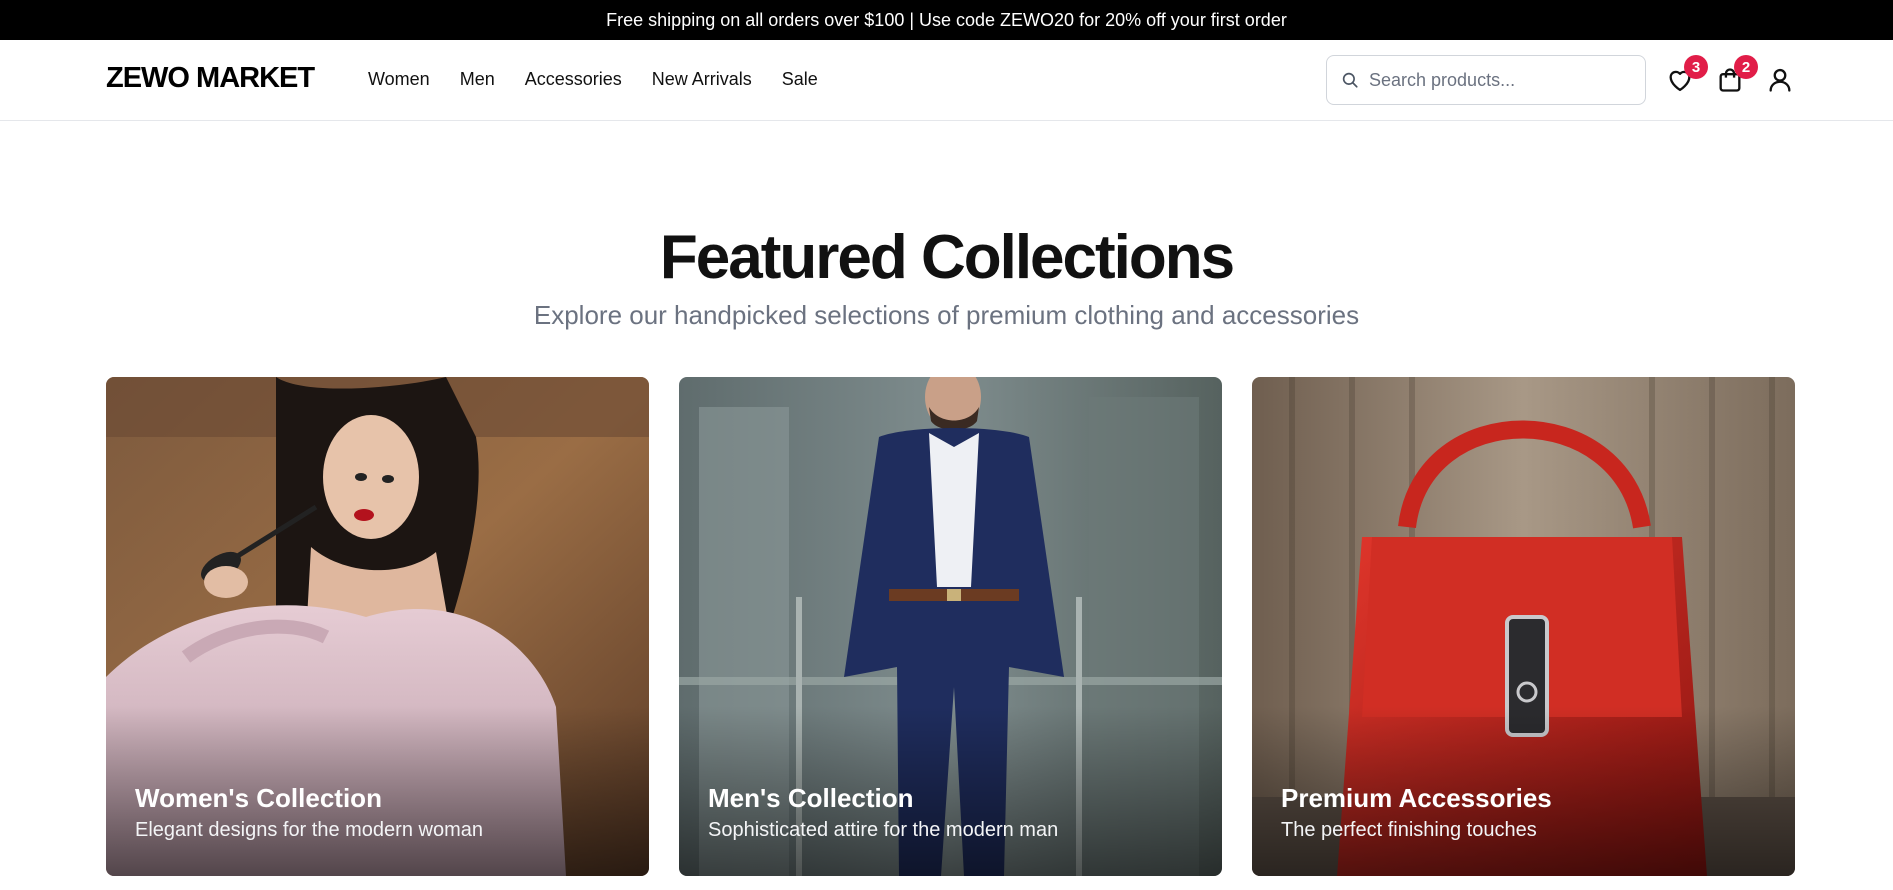 The width and height of the screenshot is (1893, 890). What do you see at coordinates (811, 798) in the screenshot?
I see `collection-title: Men's Collection` at bounding box center [811, 798].